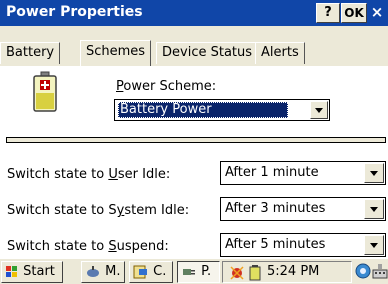 This screenshot has width=388, height=284. Describe the element at coordinates (275, 244) in the screenshot. I see `suspend-value: After 5 minutes` at that location.